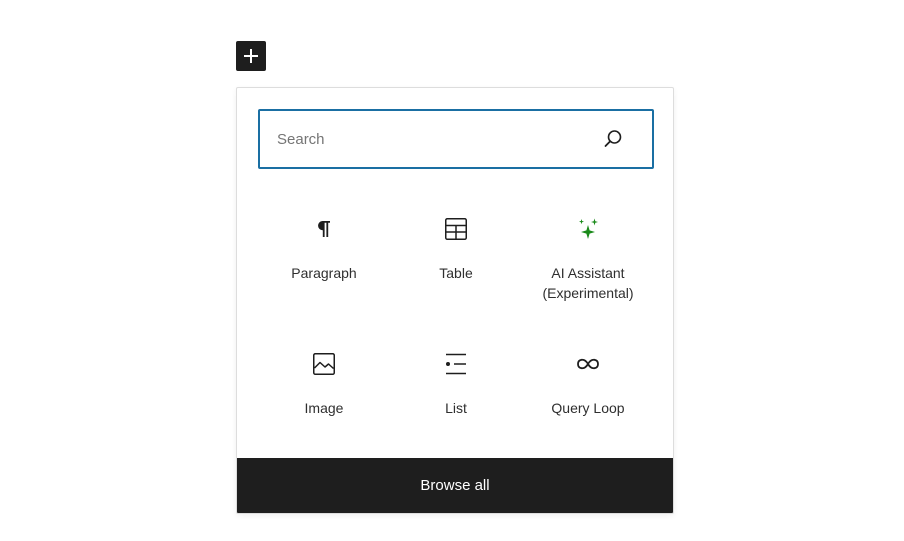 The height and width of the screenshot is (541, 904). I want to click on image-icon, so click(324, 364).